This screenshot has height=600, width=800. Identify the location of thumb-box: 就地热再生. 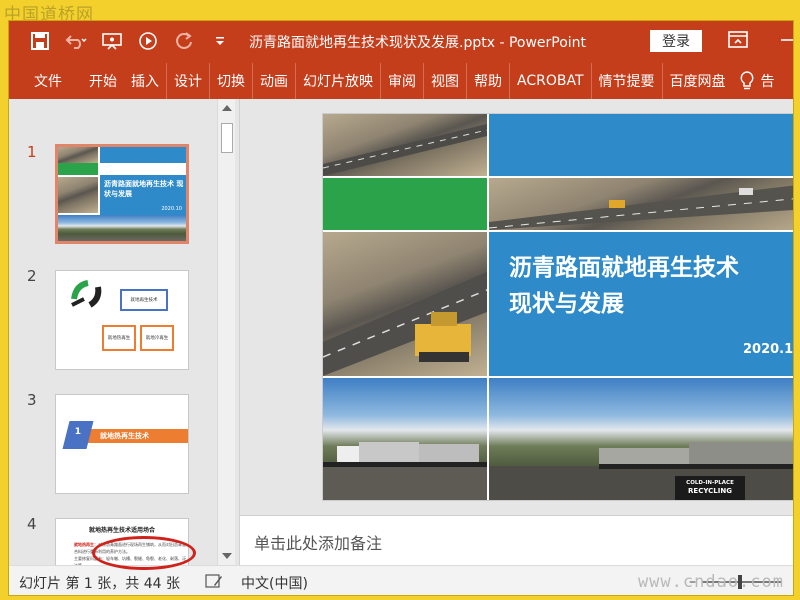
(119, 338).